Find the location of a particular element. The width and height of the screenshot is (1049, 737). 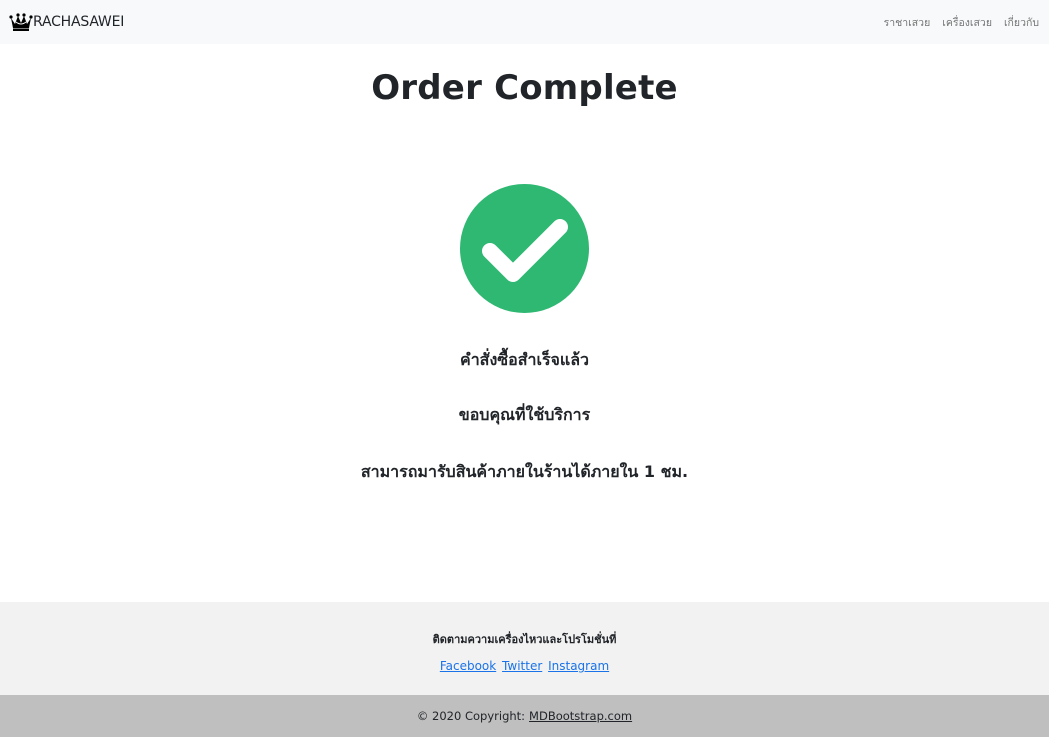

footer-heading: ติดตามความเครื่องไหวและโปรโมชั่นที่ is located at coordinates (524, 639).